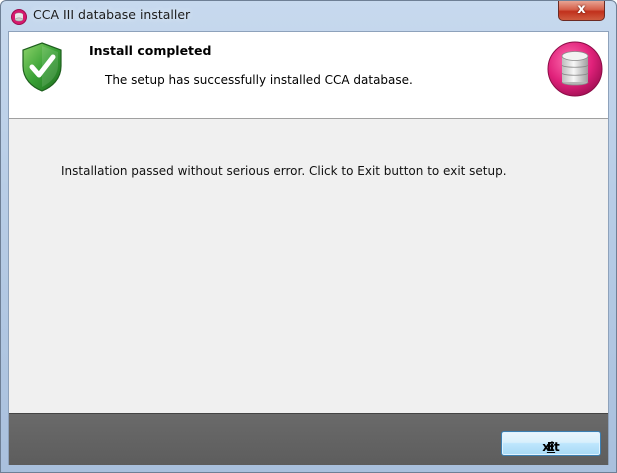 The width and height of the screenshot is (617, 473). I want to click on exit-button: Exit, so click(551, 443).